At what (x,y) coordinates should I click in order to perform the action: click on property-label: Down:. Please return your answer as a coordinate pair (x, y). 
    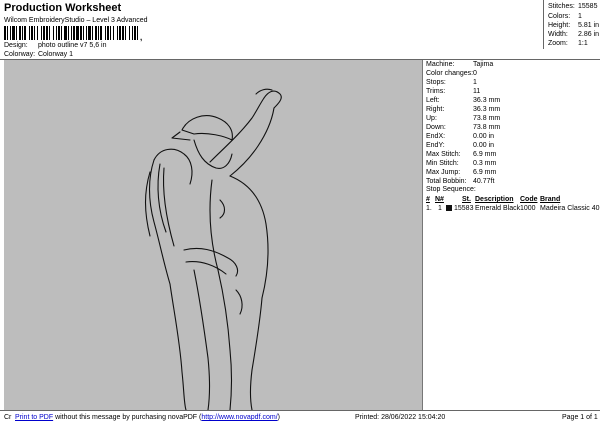
    Looking at the image, I should click on (436, 127).